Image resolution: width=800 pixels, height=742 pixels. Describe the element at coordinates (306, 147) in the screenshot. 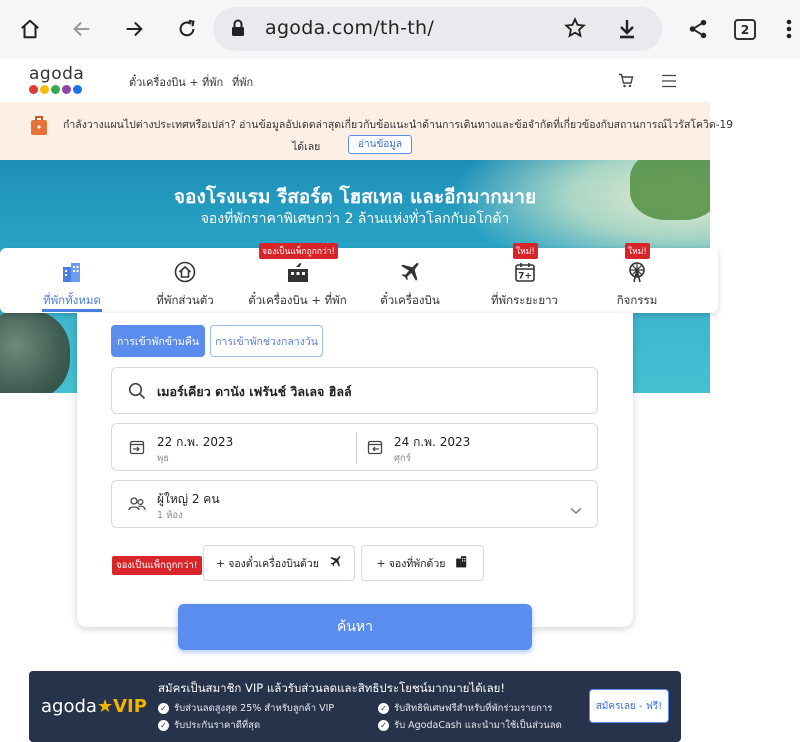

I see `notice-text-end: ได้เลย` at that location.